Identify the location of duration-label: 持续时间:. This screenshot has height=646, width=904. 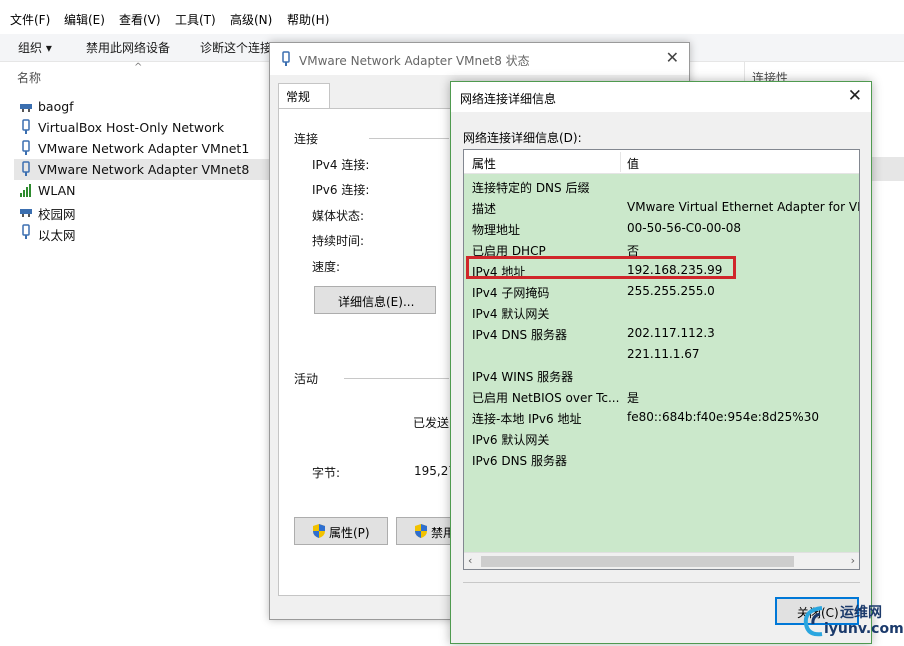
(338, 241).